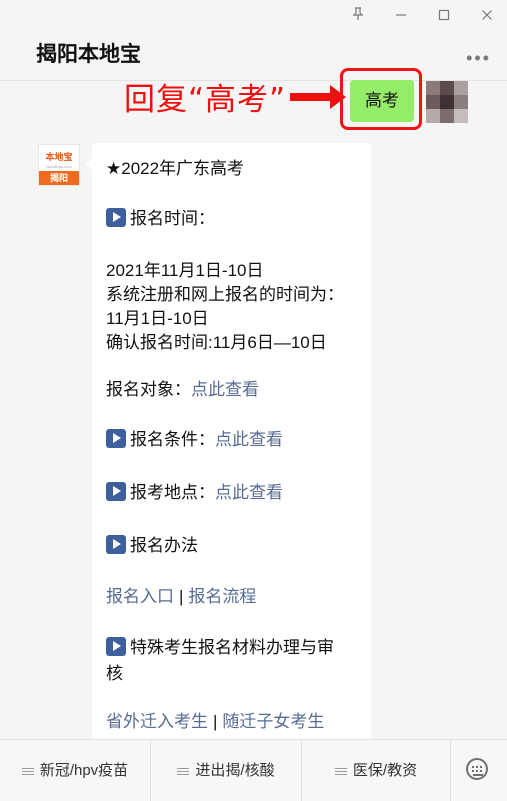 Image resolution: width=507 pixels, height=801 pixels. I want to click on pin-icon, so click(358, 17).